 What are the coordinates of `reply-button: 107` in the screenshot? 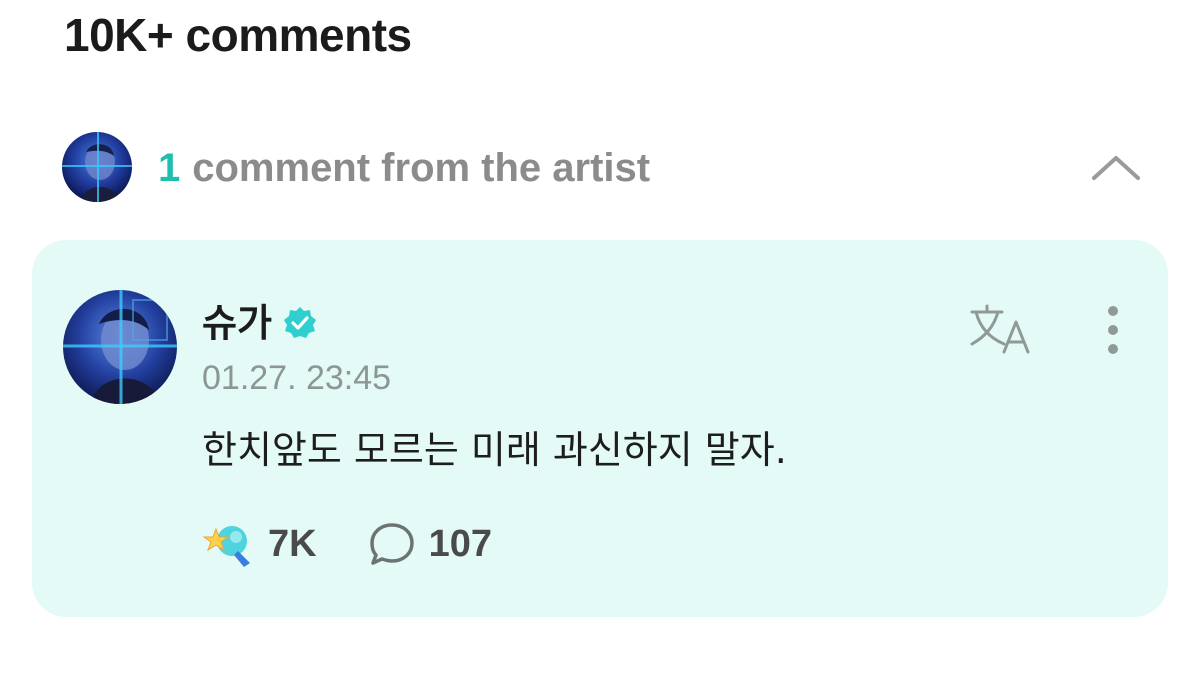 It's located at (429, 544).